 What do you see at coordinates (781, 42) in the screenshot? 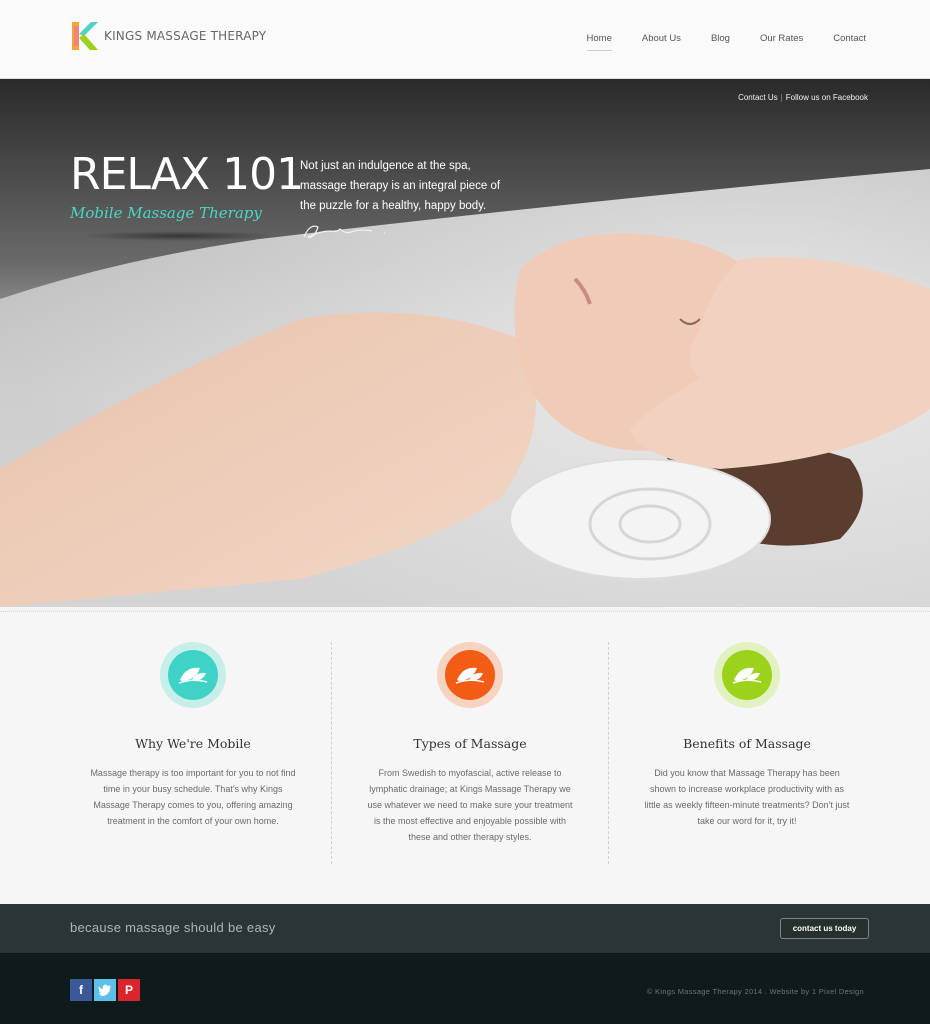
I see `nav-our-rates: Our Rates` at bounding box center [781, 42].